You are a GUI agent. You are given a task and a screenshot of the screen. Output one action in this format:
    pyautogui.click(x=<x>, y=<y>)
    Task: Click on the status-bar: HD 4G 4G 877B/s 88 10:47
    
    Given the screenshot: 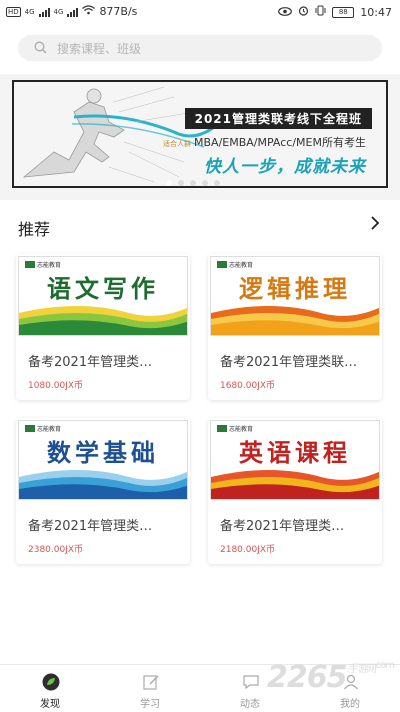 What is the action you would take?
    pyautogui.click(x=200, y=13)
    